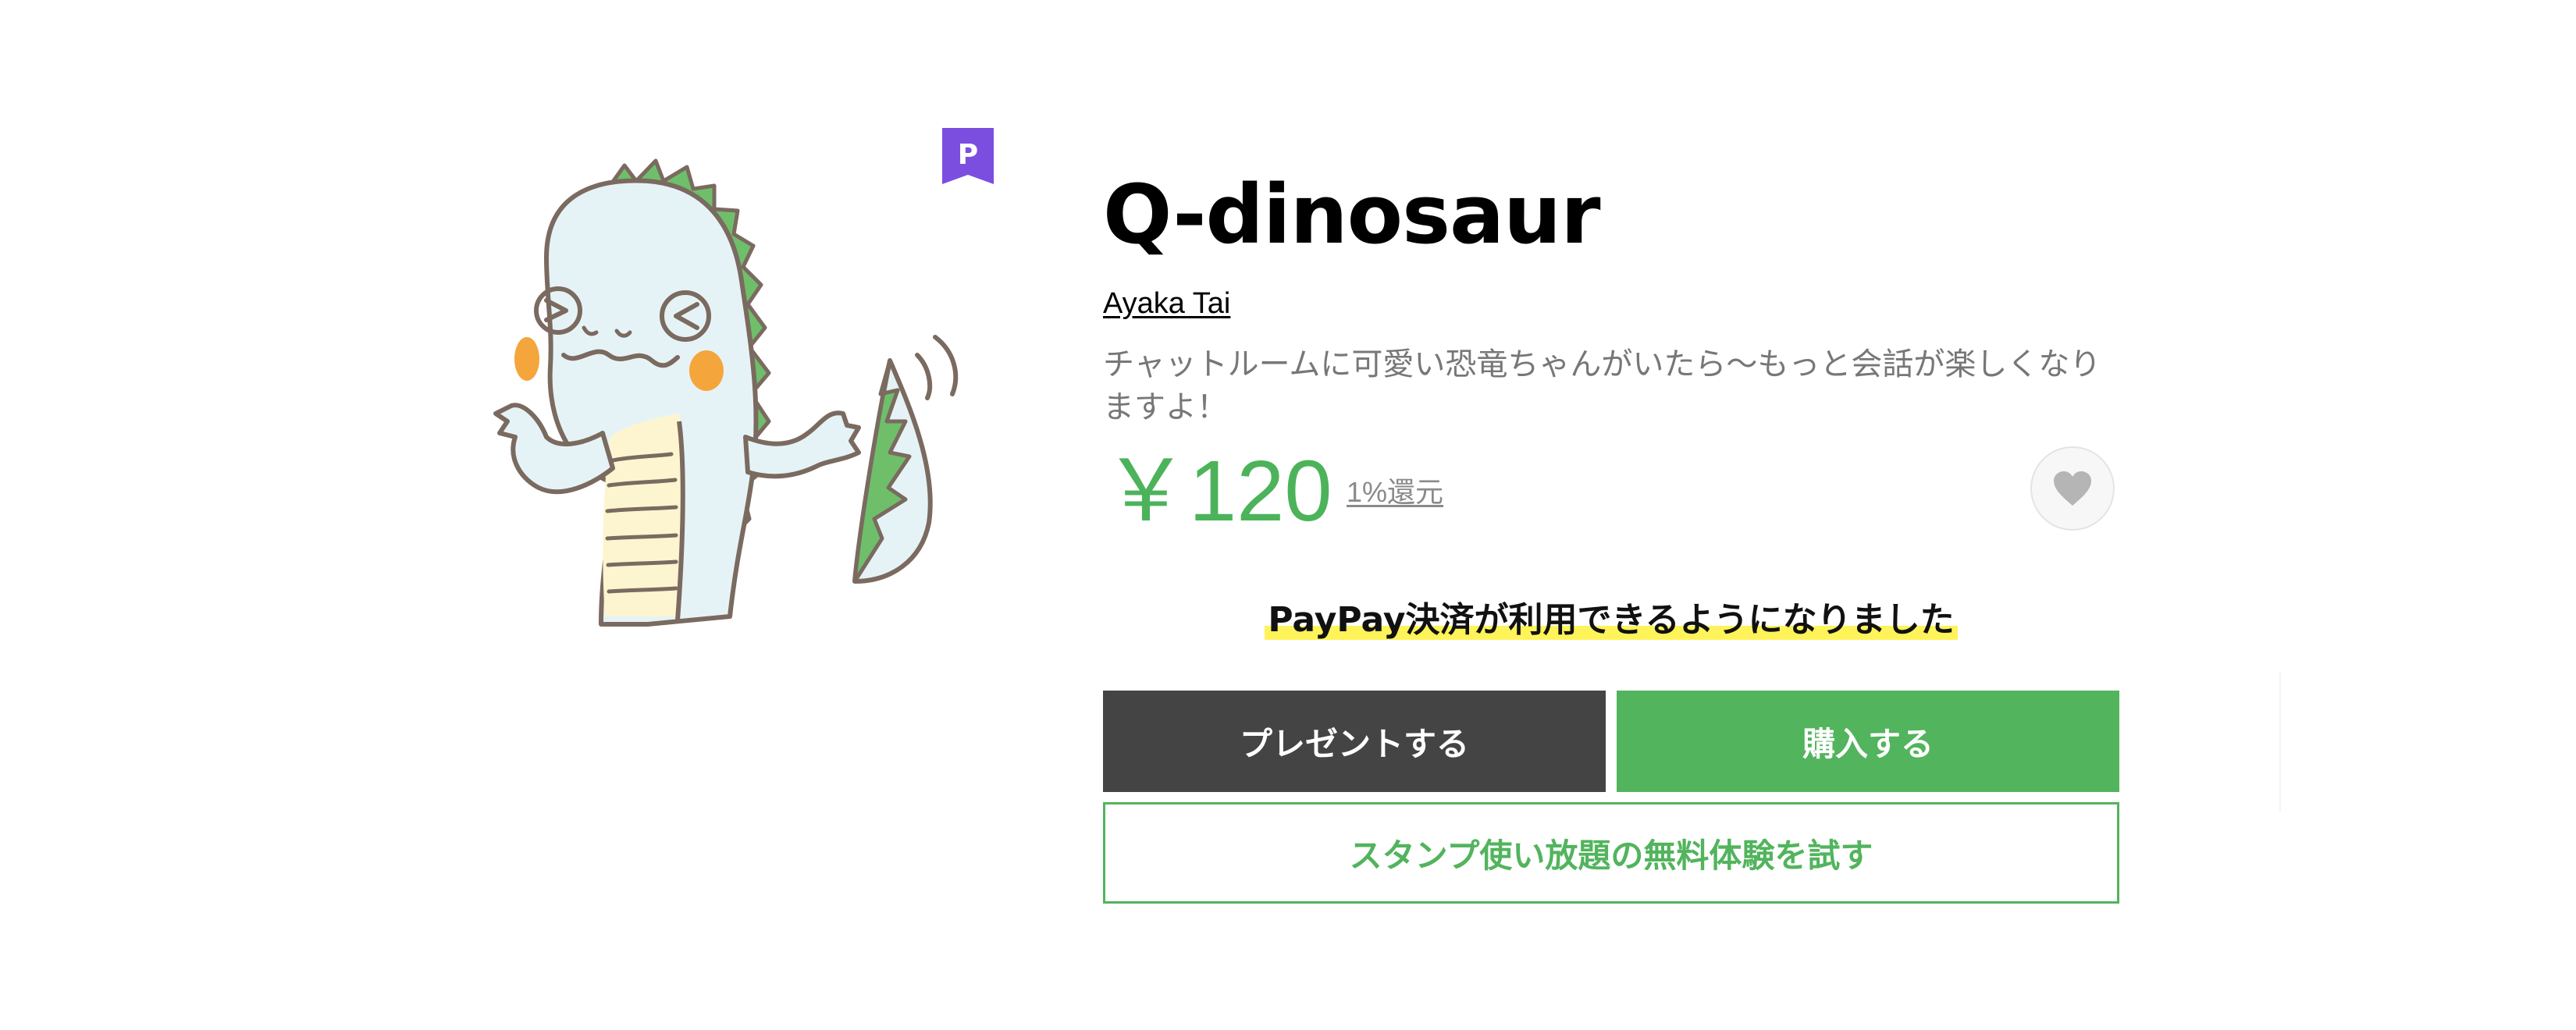  I want to click on favorite-button, so click(2072, 488).